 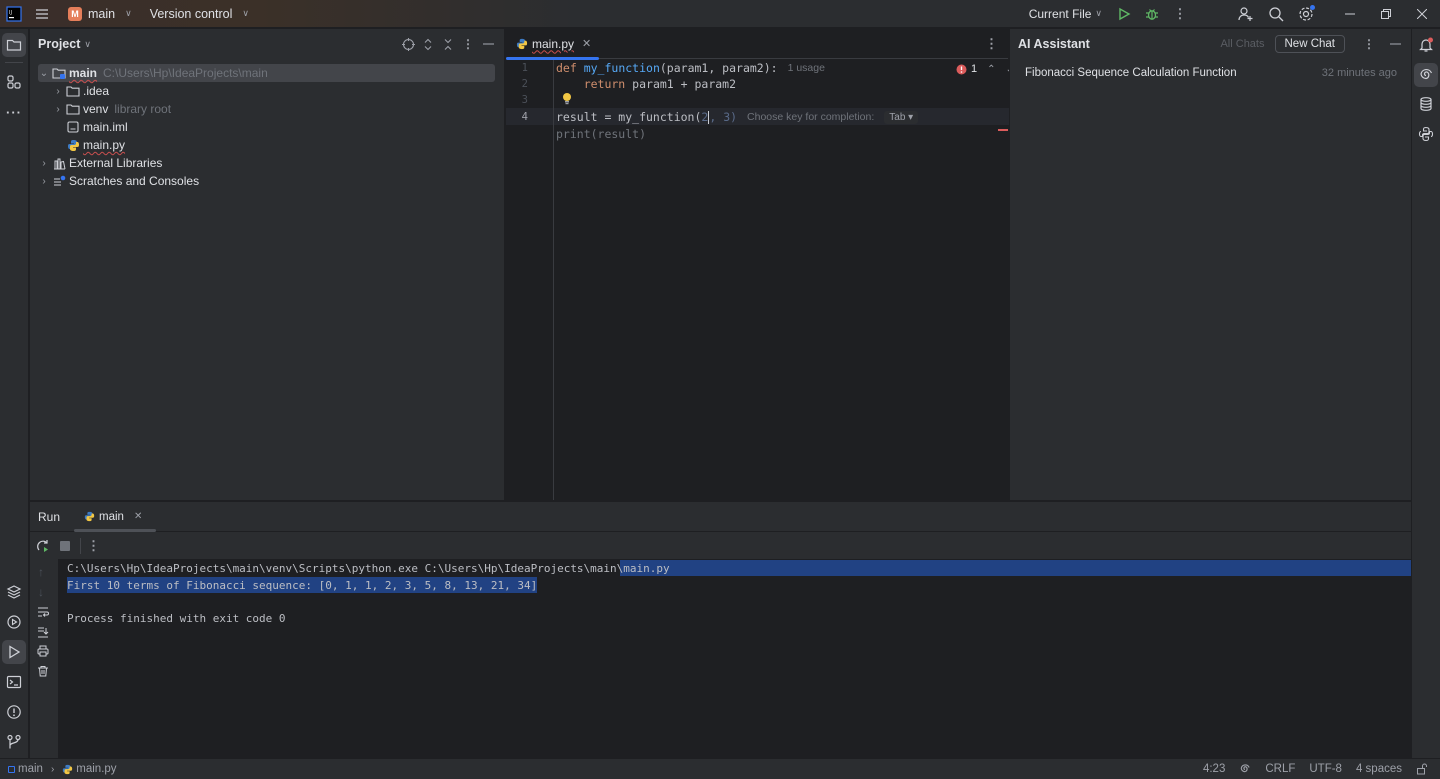 What do you see at coordinates (43, 612) in the screenshot?
I see `soft-wrap-icon` at bounding box center [43, 612].